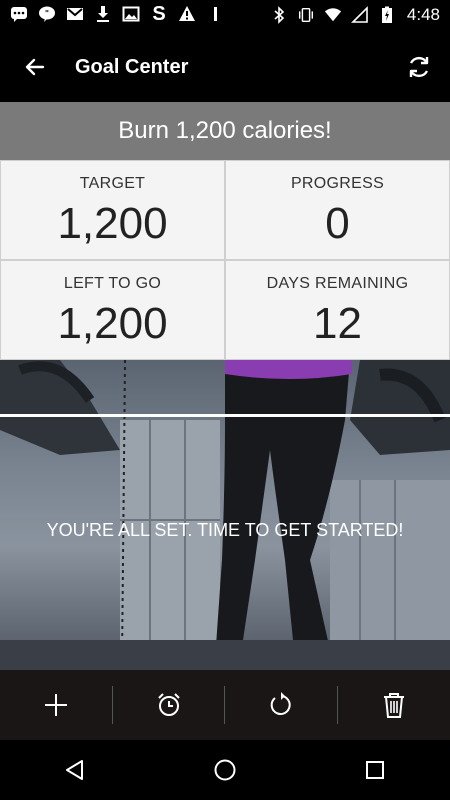 Image resolution: width=450 pixels, height=800 pixels. I want to click on nav-home-button, so click(225, 770).